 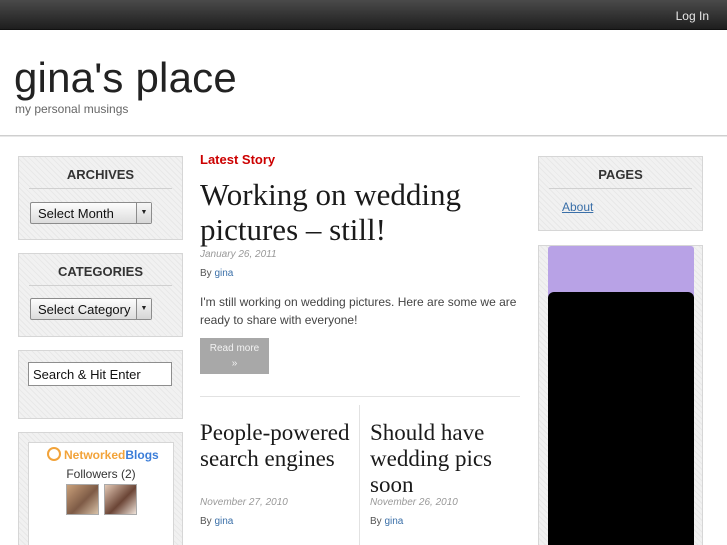 I want to click on post-date: November 27, 2010, so click(x=244, y=502).